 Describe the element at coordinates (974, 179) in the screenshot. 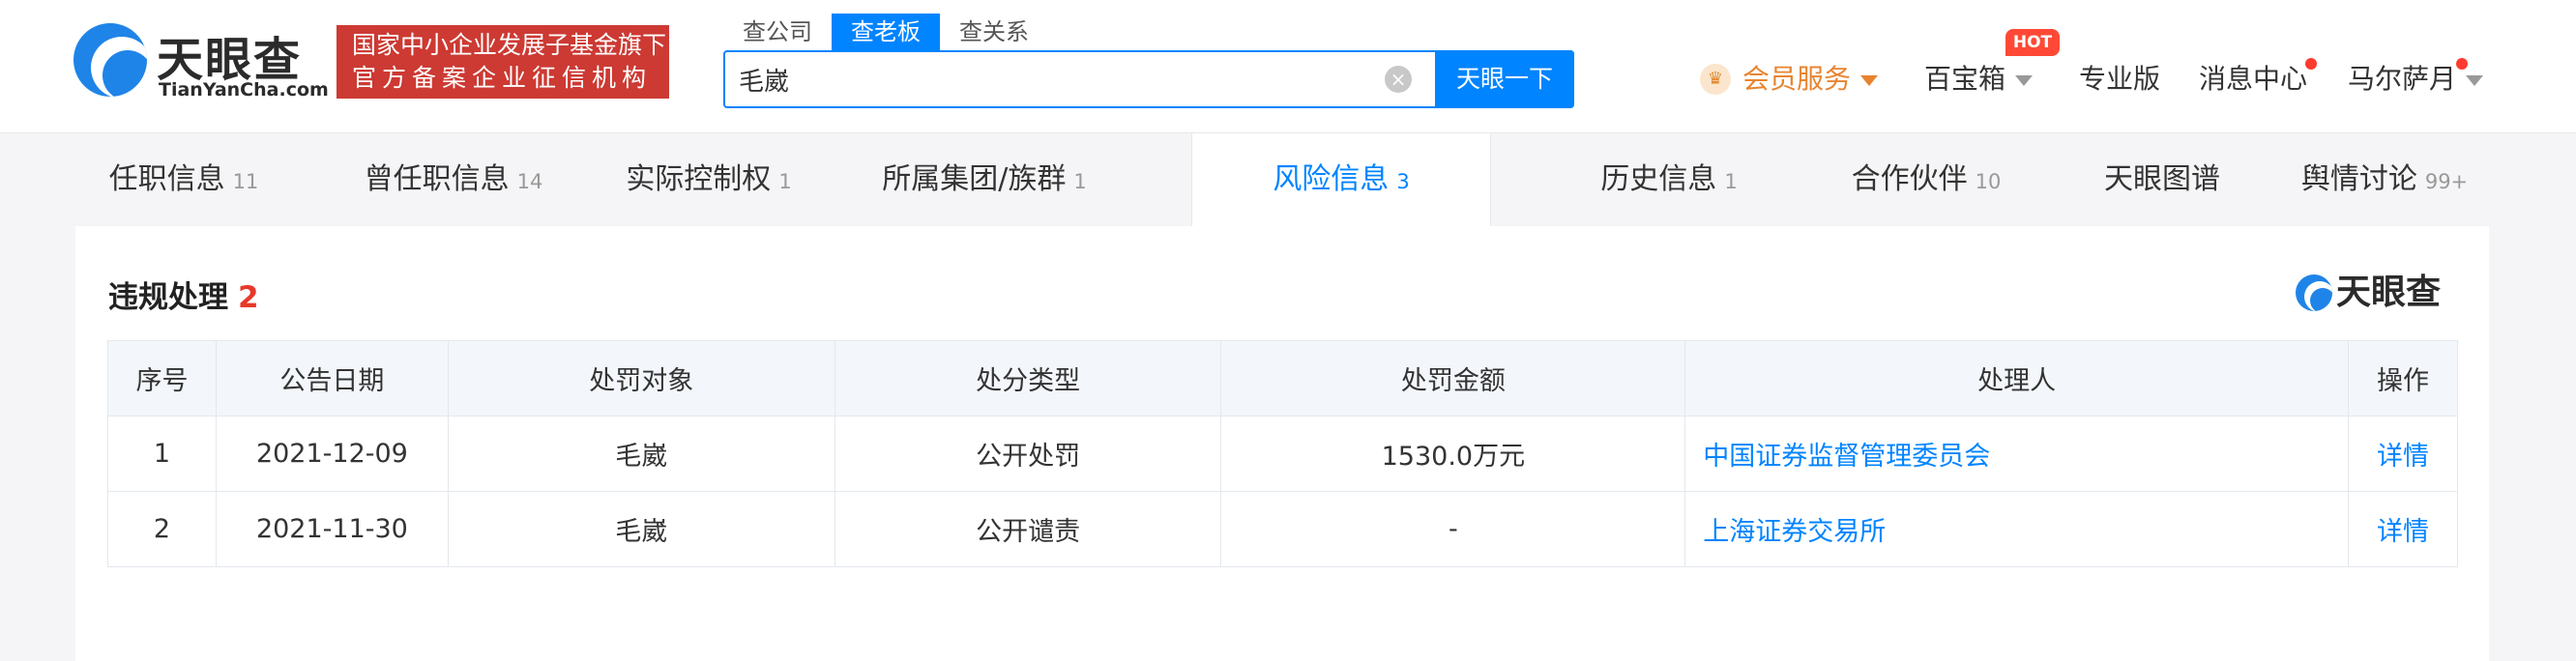

I see `tab-label: 所属集团/族群` at that location.